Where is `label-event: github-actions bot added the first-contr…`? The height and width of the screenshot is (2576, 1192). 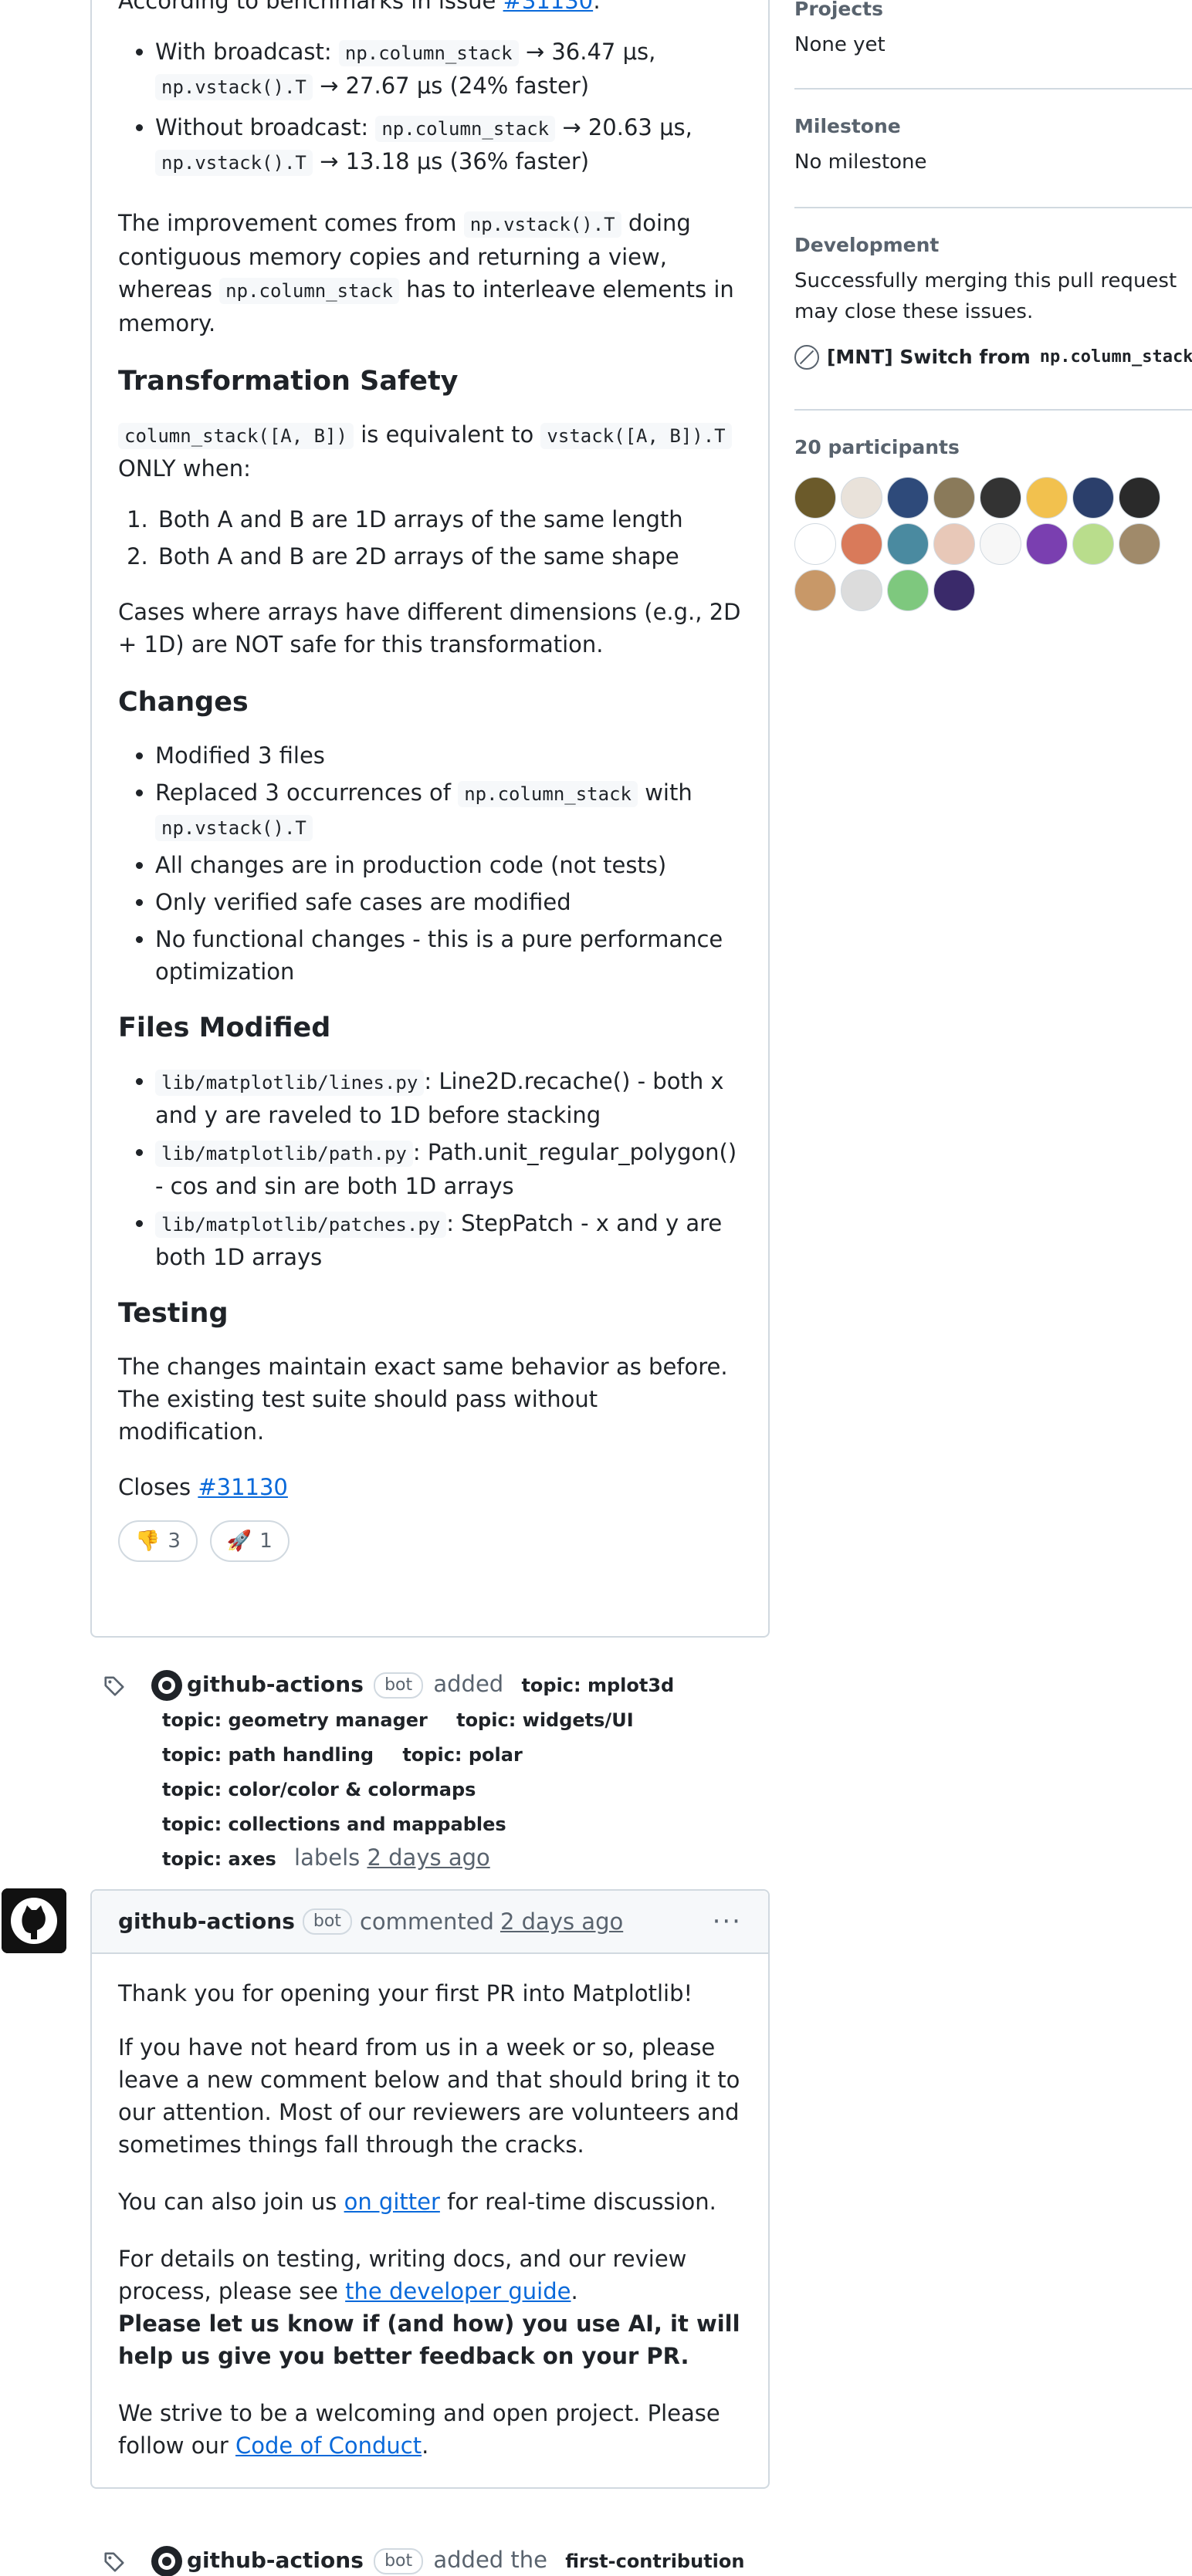
label-event: github-actions bot added the first-contr… is located at coordinates (460, 2560).